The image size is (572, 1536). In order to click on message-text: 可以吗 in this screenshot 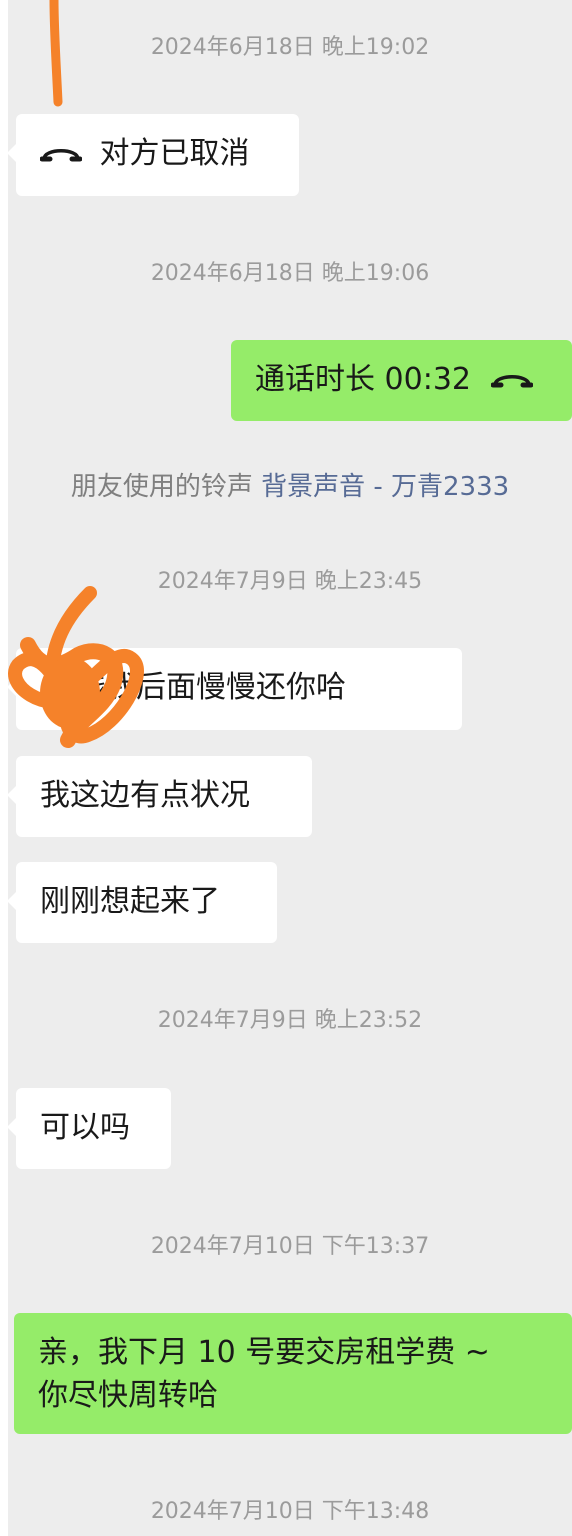, I will do `click(85, 1127)`.